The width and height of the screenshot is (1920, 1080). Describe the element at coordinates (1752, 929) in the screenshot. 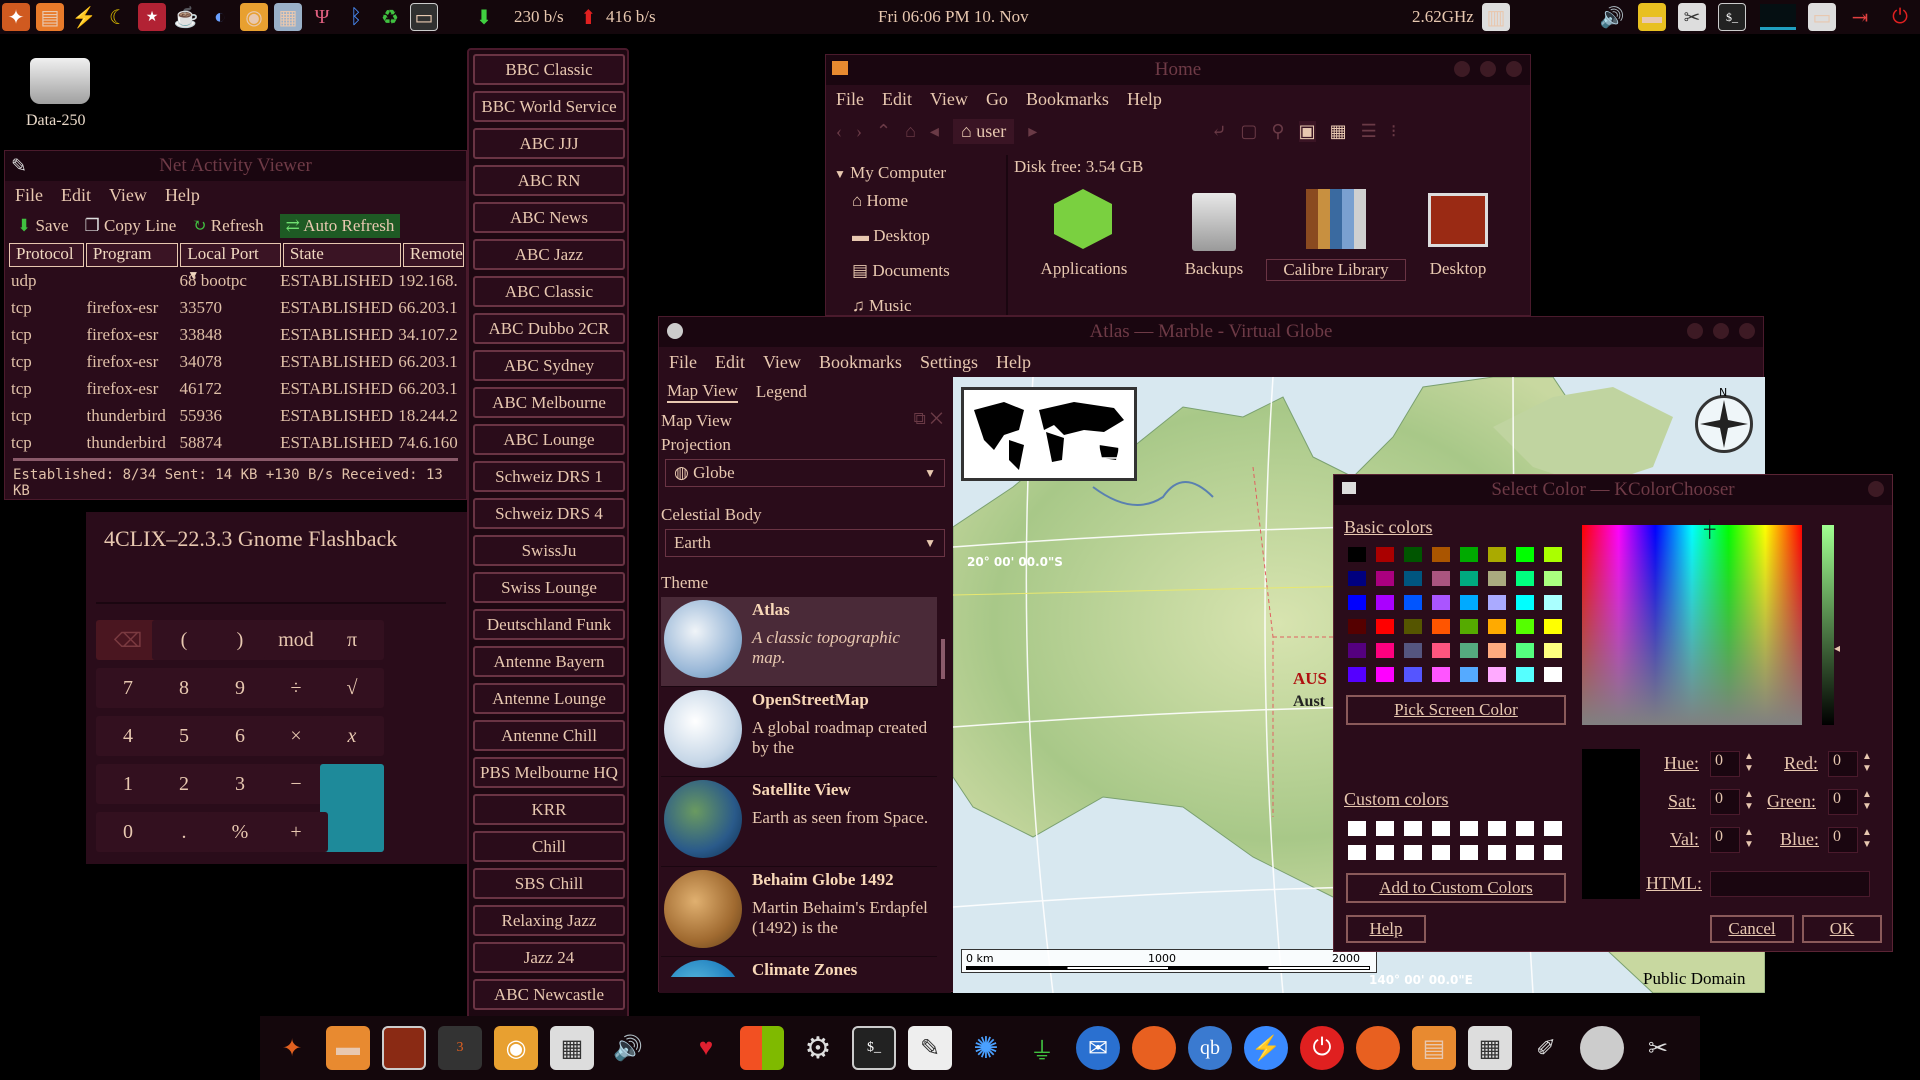

I see `cancel-button: Cancel` at that location.